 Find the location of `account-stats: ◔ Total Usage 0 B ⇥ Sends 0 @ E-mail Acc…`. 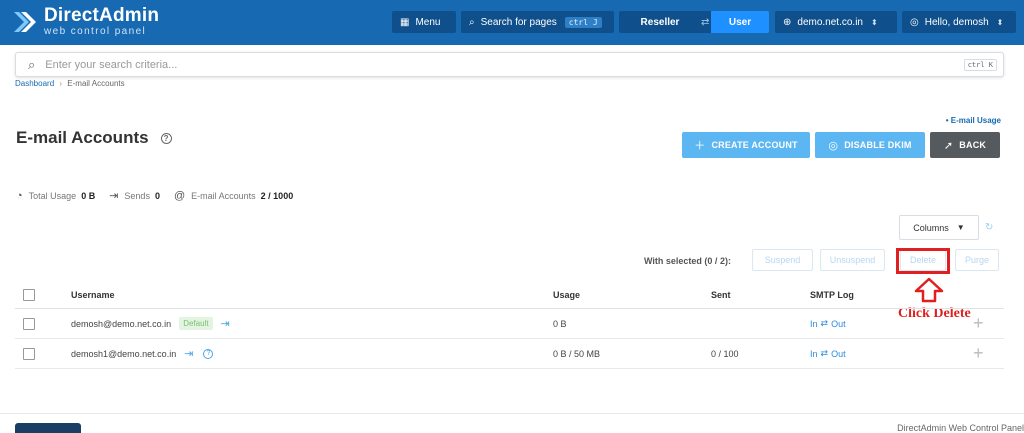

account-stats: ◔ Total Usage 0 B ⇥ Sends 0 @ E-mail Acc… is located at coordinates (161, 196).